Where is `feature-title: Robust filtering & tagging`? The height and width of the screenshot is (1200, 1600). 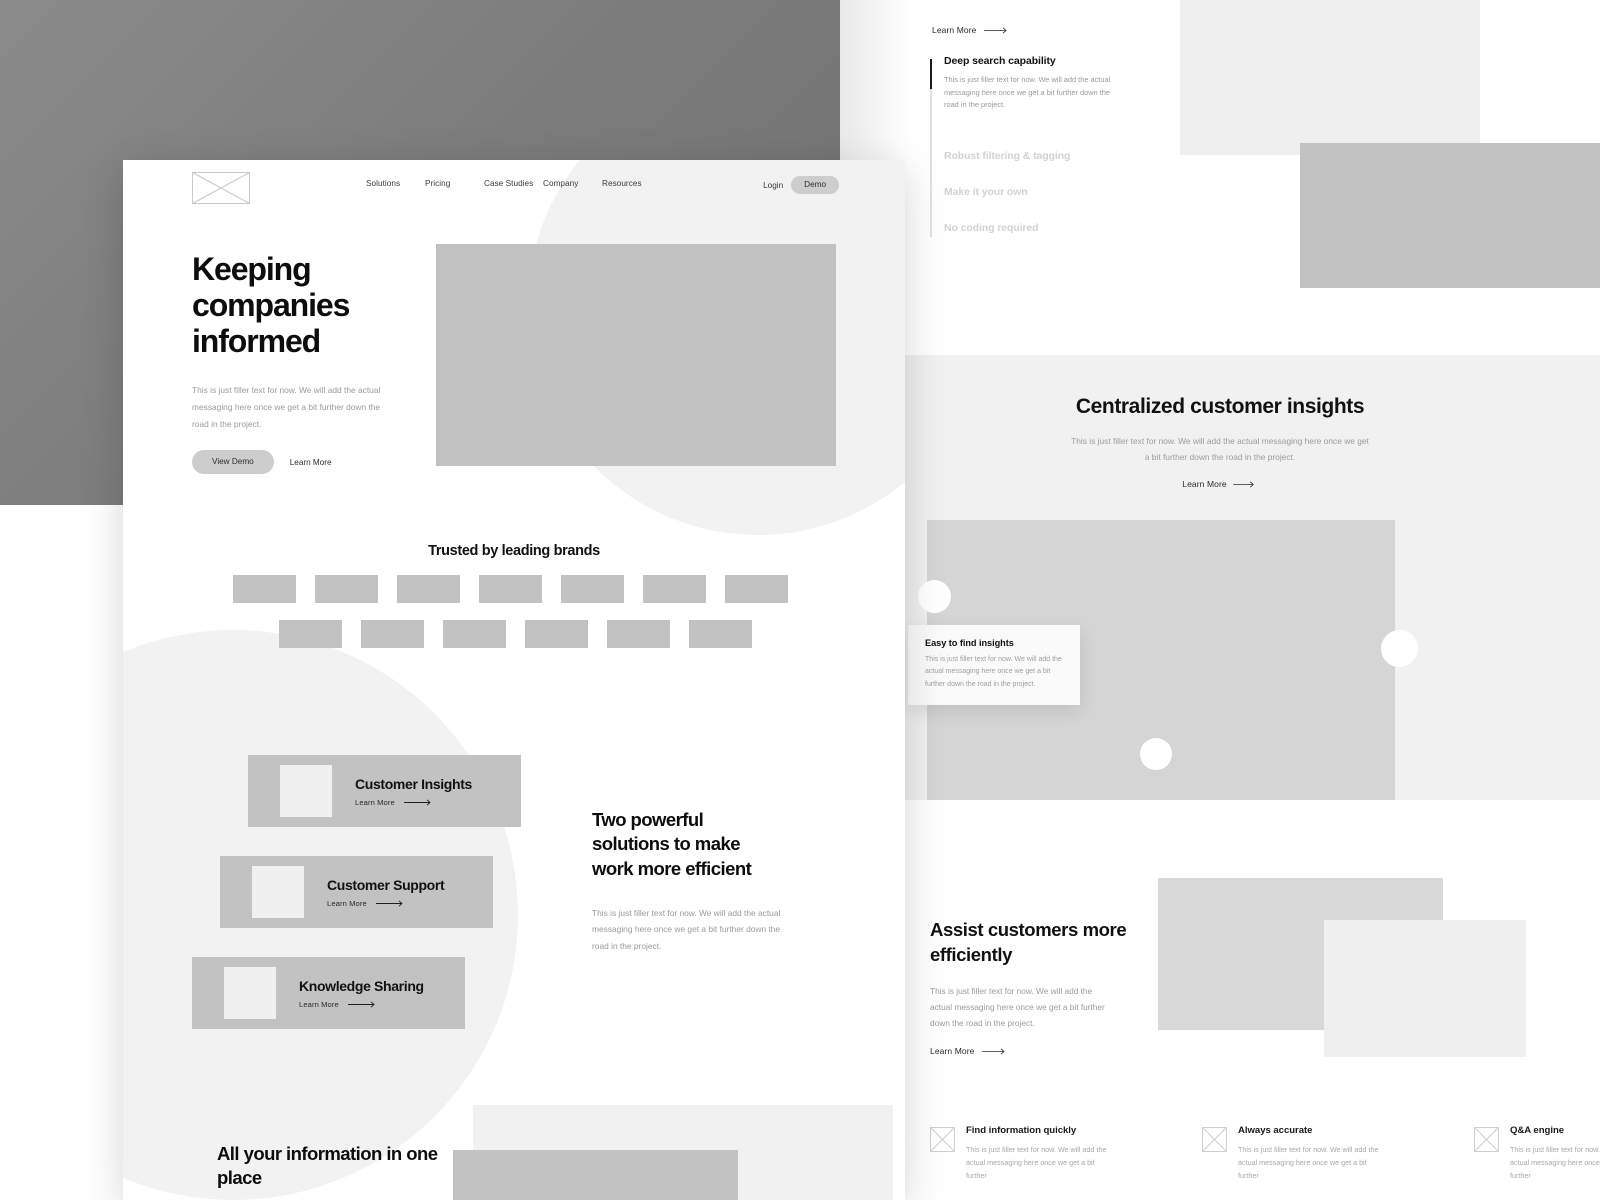
feature-title: Robust filtering & tagging is located at coordinates (1007, 156).